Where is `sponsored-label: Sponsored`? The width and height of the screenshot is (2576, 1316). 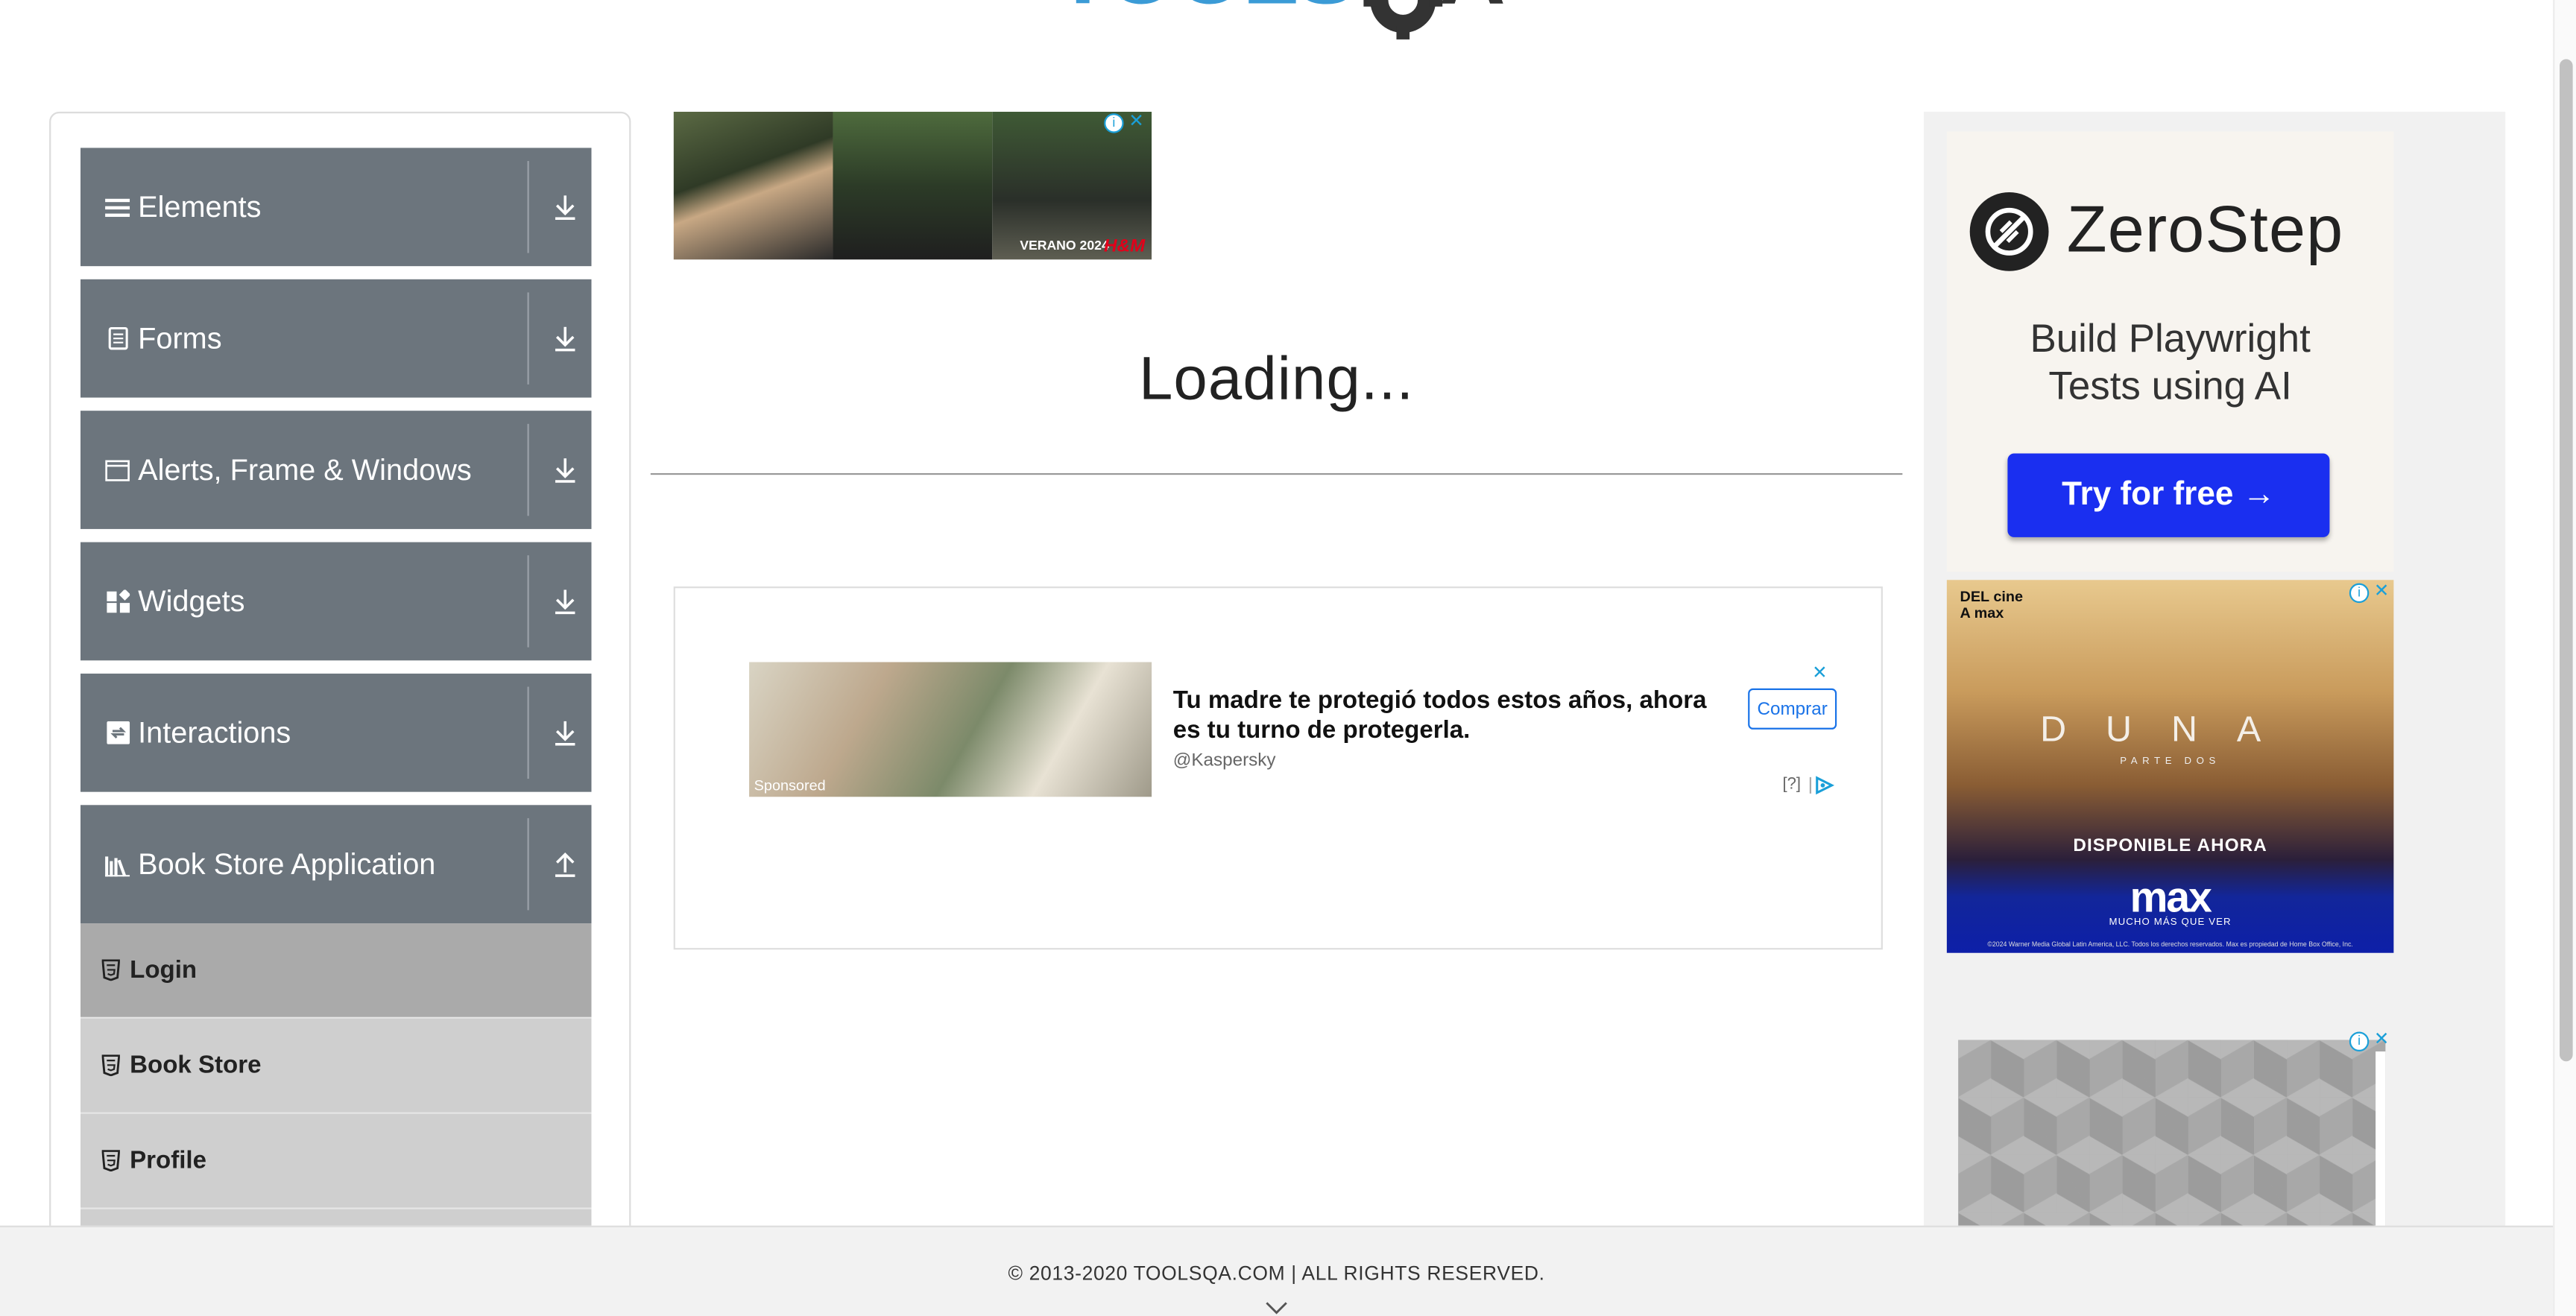
sponsored-label: Sponsored is located at coordinates (790, 785).